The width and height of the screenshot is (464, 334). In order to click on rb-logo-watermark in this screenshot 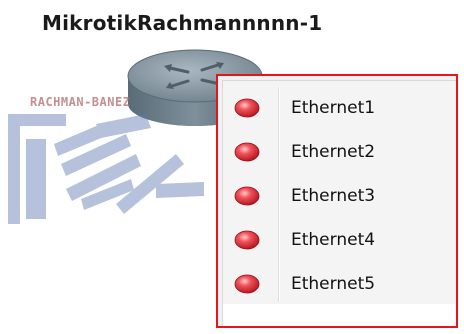, I will do `click(106, 169)`.